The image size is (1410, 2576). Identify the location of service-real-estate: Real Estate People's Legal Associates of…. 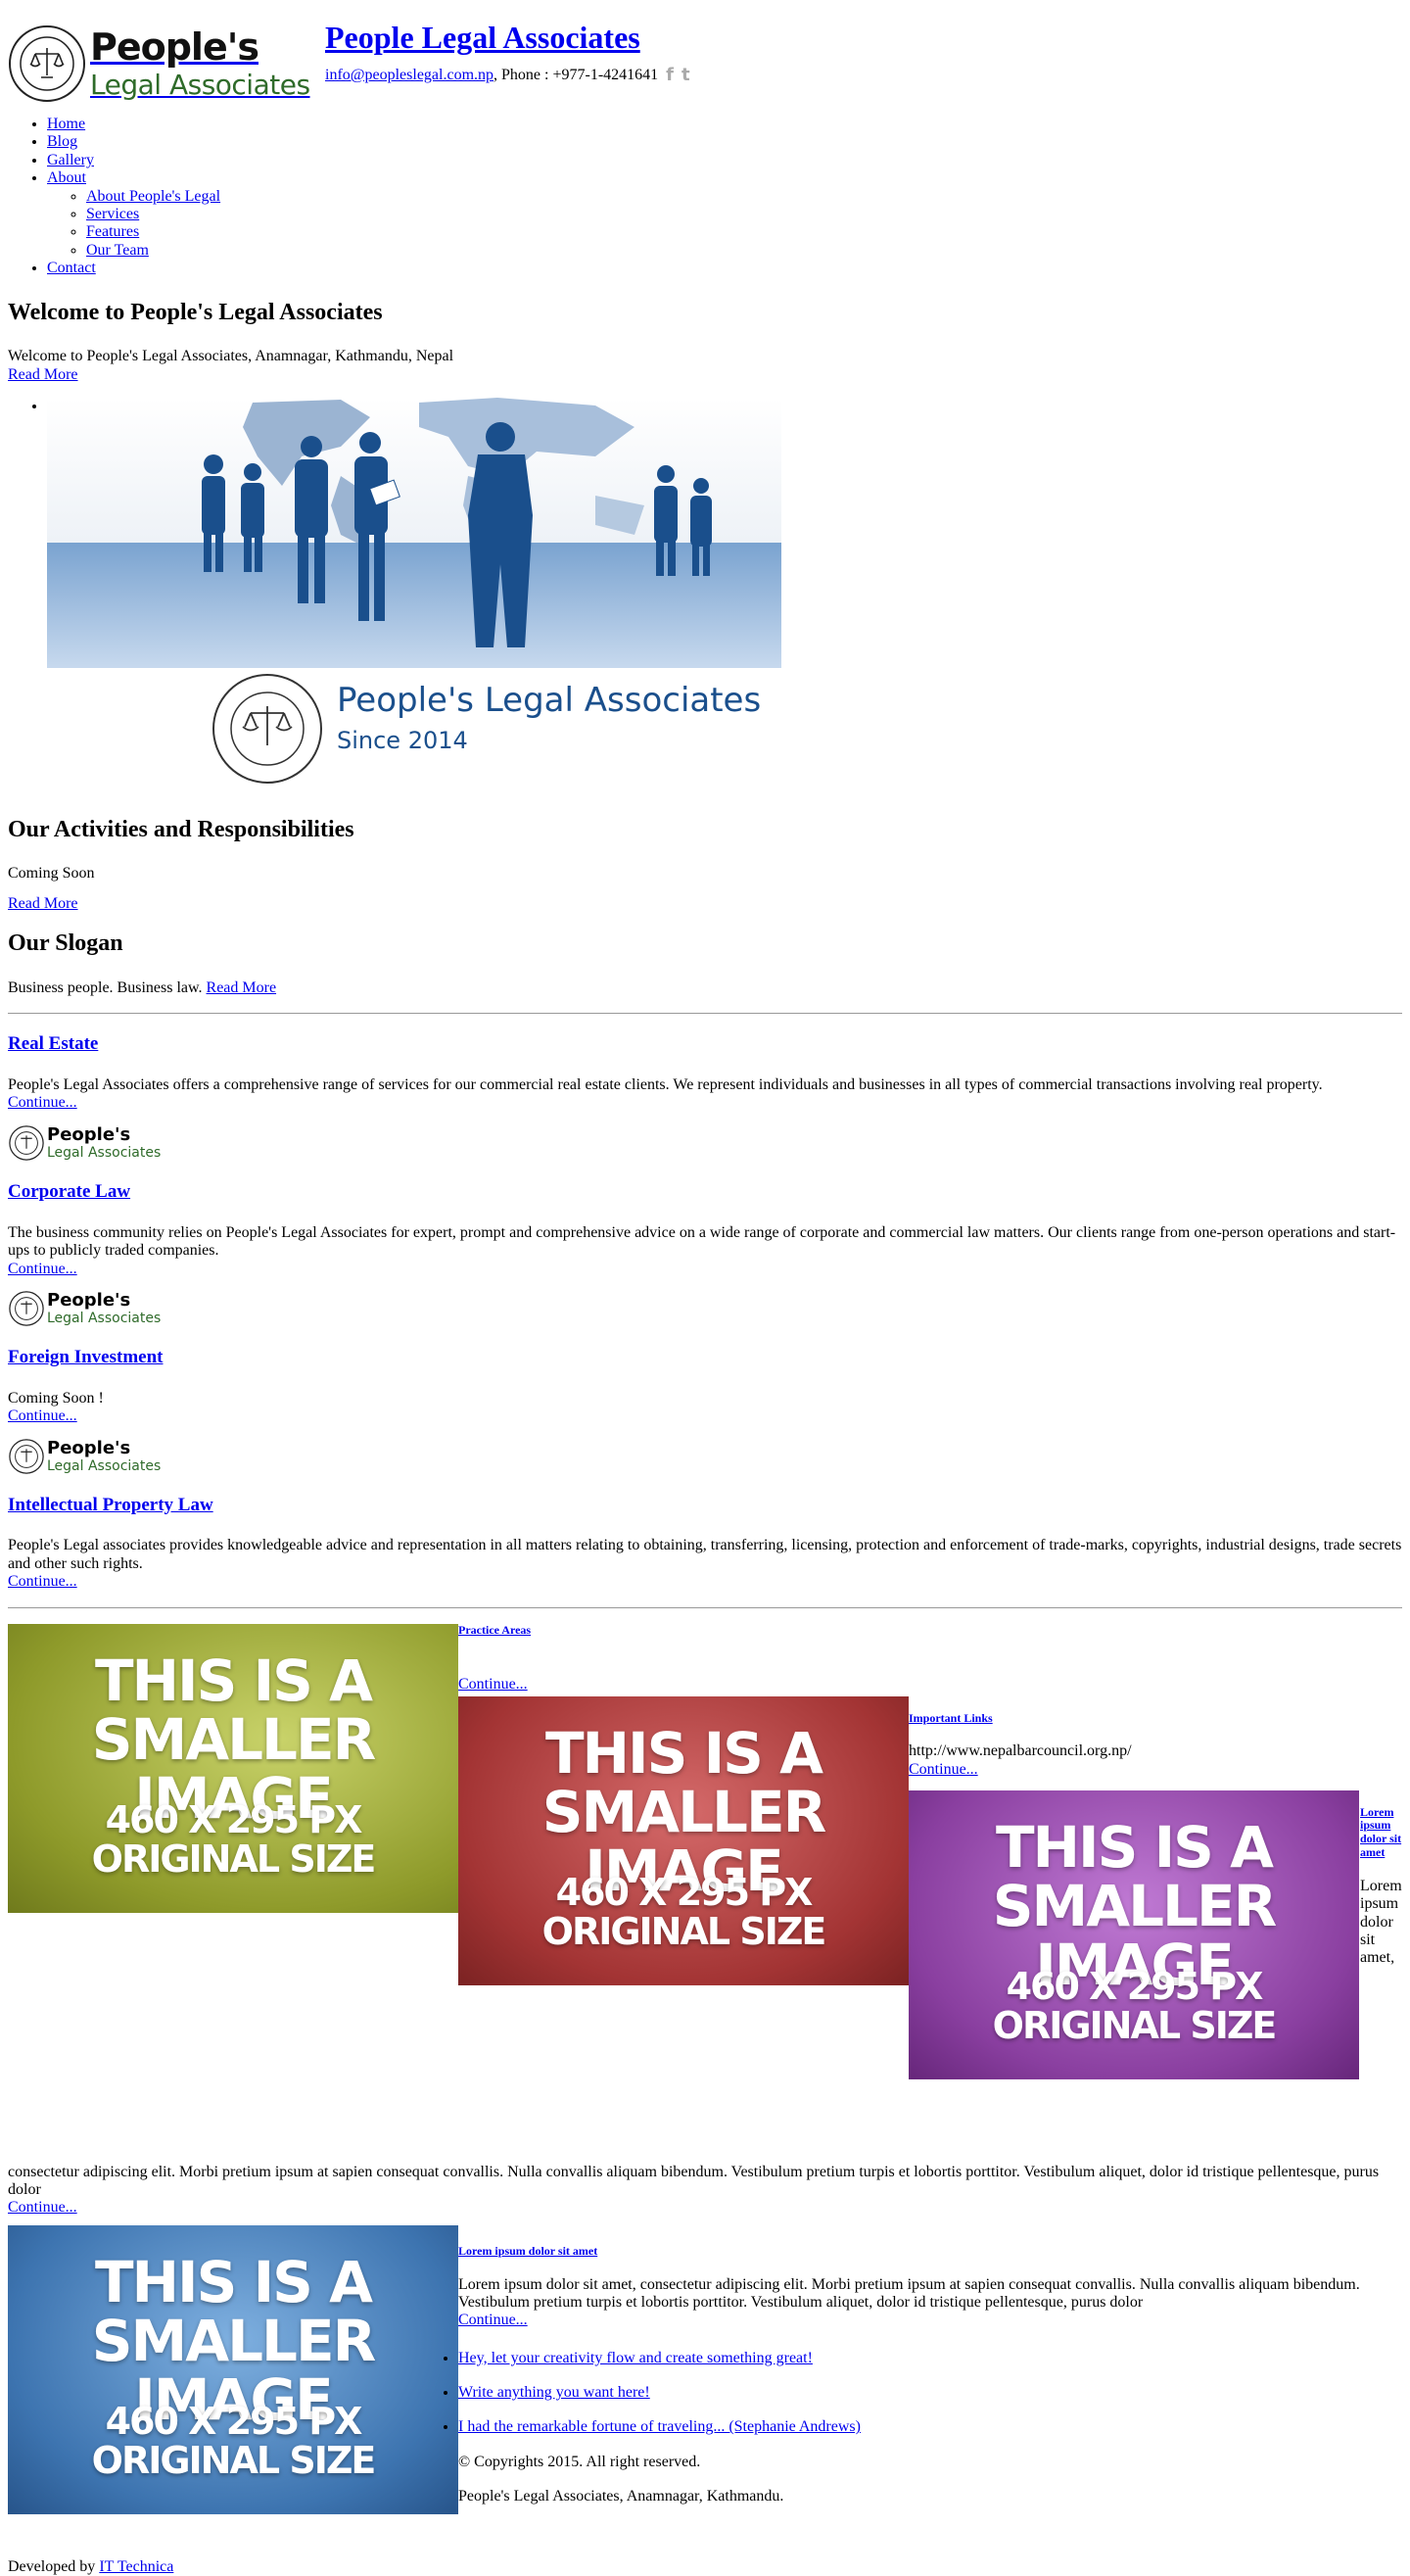
(705, 1097).